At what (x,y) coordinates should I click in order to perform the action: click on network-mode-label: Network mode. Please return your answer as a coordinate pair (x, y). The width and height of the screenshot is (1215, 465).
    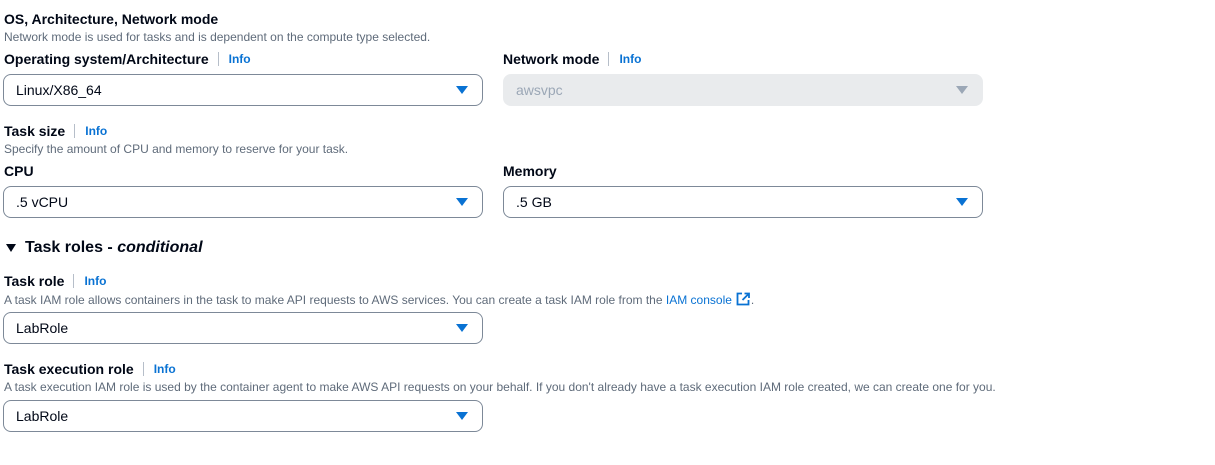
    Looking at the image, I should click on (551, 59).